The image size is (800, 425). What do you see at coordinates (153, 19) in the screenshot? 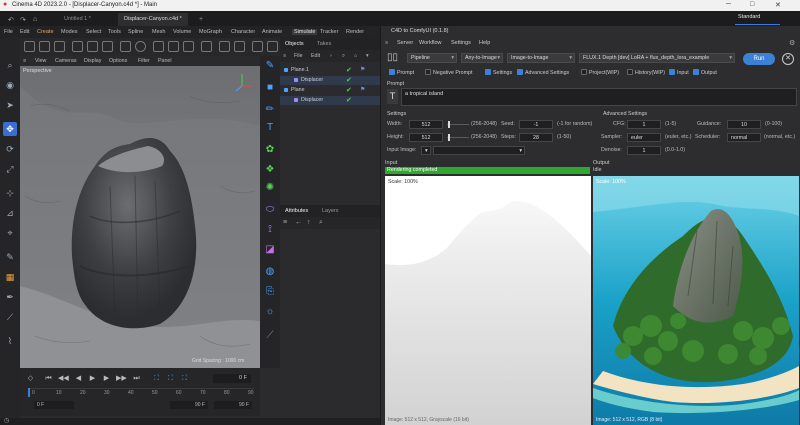
I see `tab-displacer-canyon: Displacer-Canyon.c4d *` at bounding box center [153, 19].